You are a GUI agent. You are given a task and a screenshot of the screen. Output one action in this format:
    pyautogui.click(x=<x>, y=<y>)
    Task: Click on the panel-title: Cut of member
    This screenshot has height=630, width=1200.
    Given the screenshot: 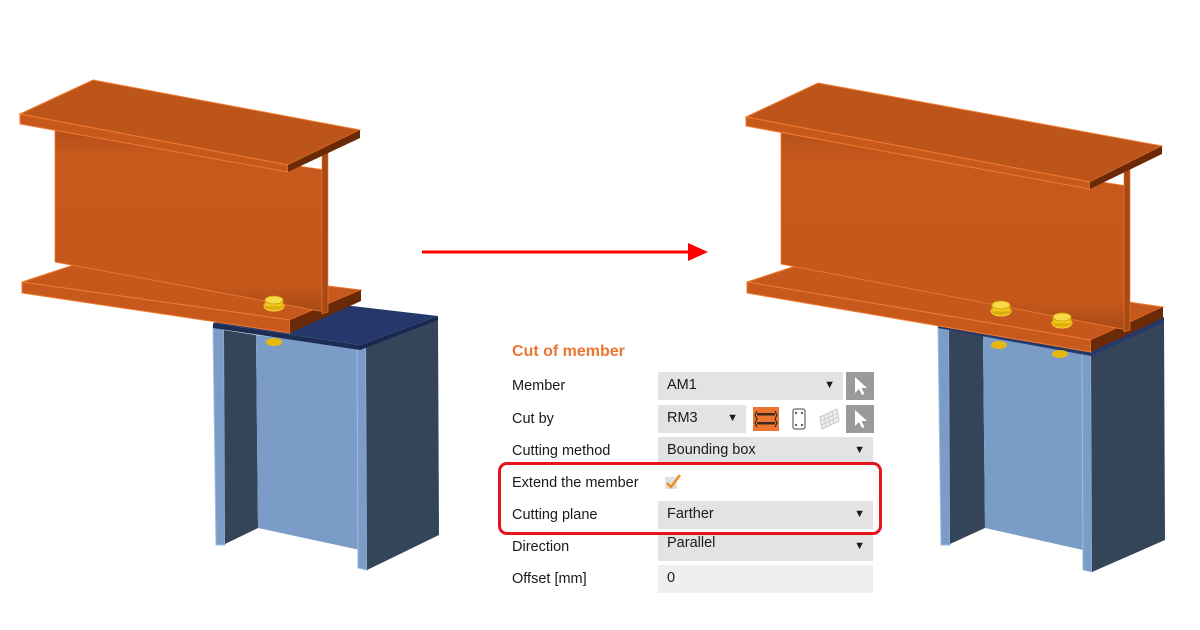 What is the action you would take?
    pyautogui.click(x=568, y=351)
    